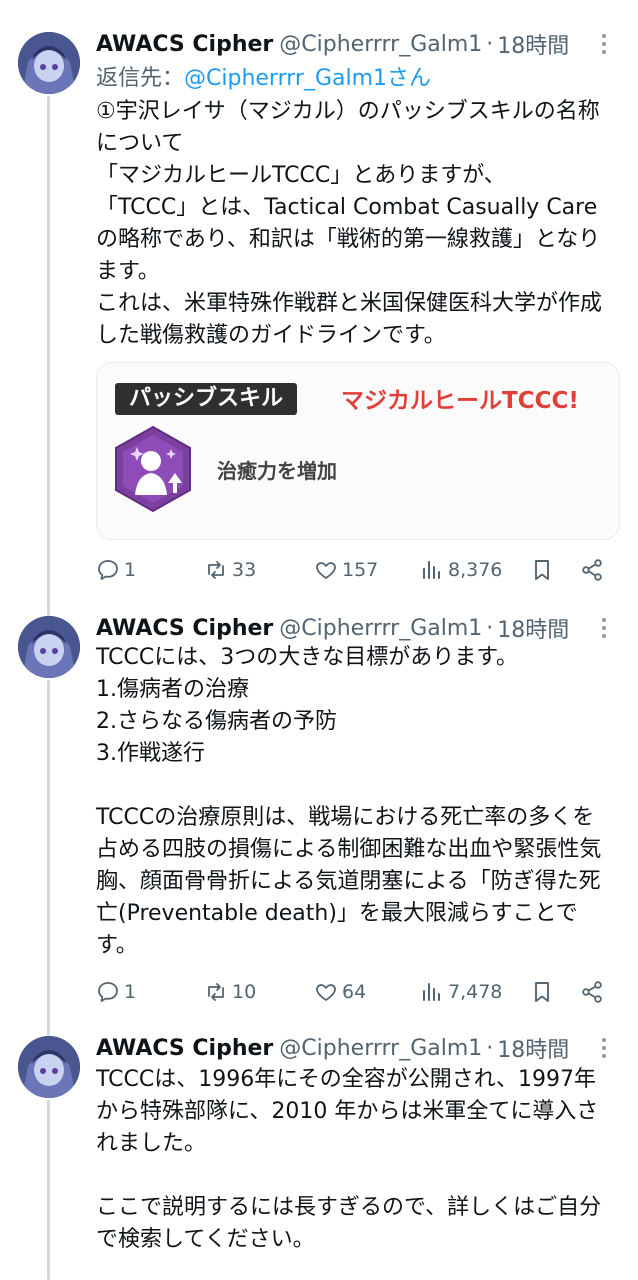 The height and width of the screenshot is (1280, 638). I want to click on passive-skill-tag: パッシブスキル, so click(206, 399).